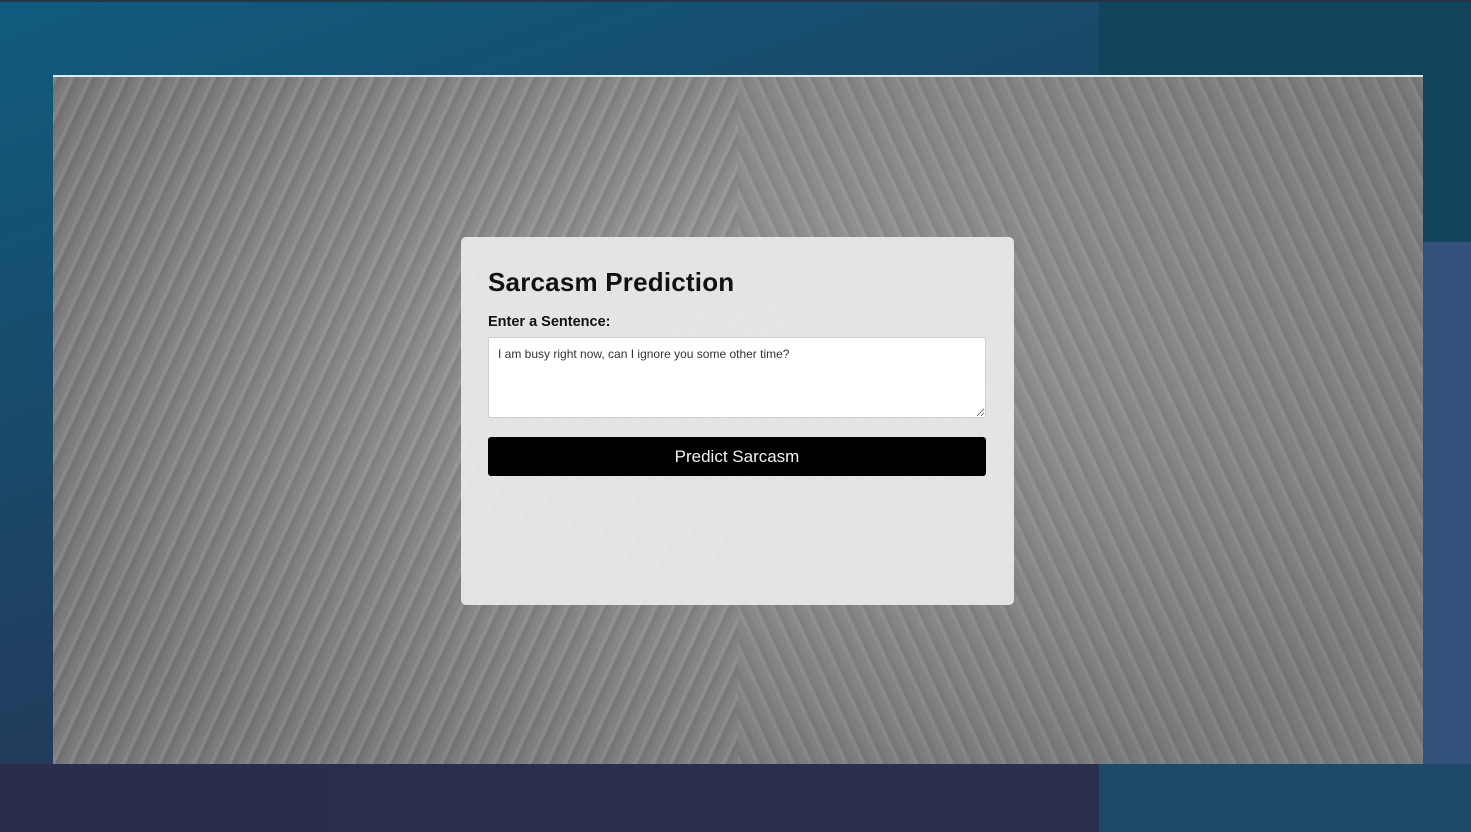  What do you see at coordinates (549, 322) in the screenshot?
I see `sentence-label: Enter a Sentence:` at bounding box center [549, 322].